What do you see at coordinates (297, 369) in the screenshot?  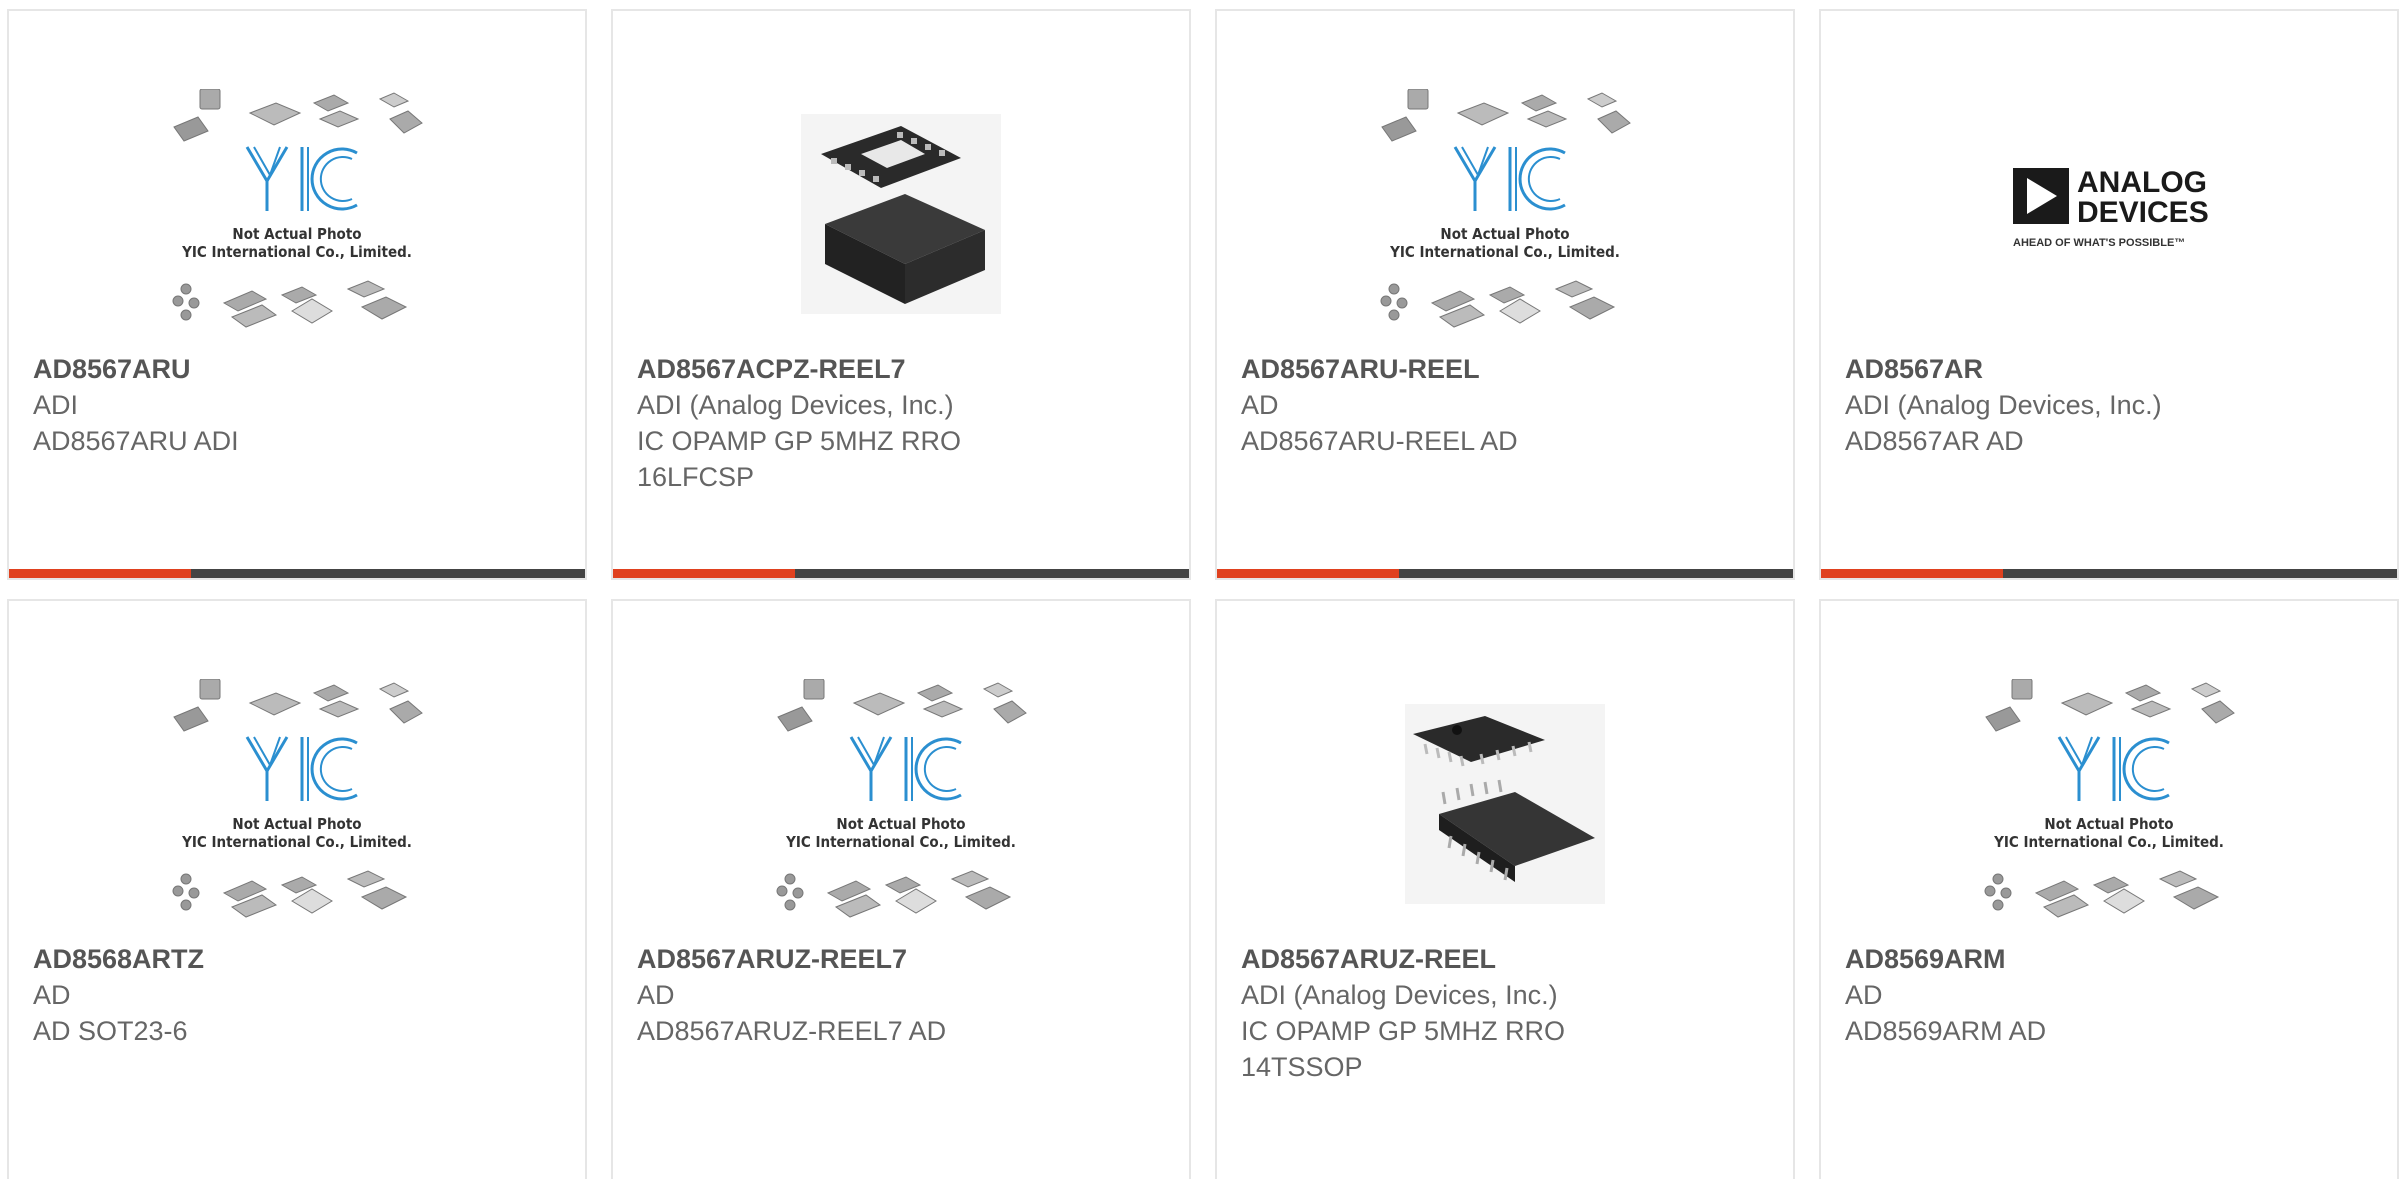 I see `part-number: AD8567ARU` at bounding box center [297, 369].